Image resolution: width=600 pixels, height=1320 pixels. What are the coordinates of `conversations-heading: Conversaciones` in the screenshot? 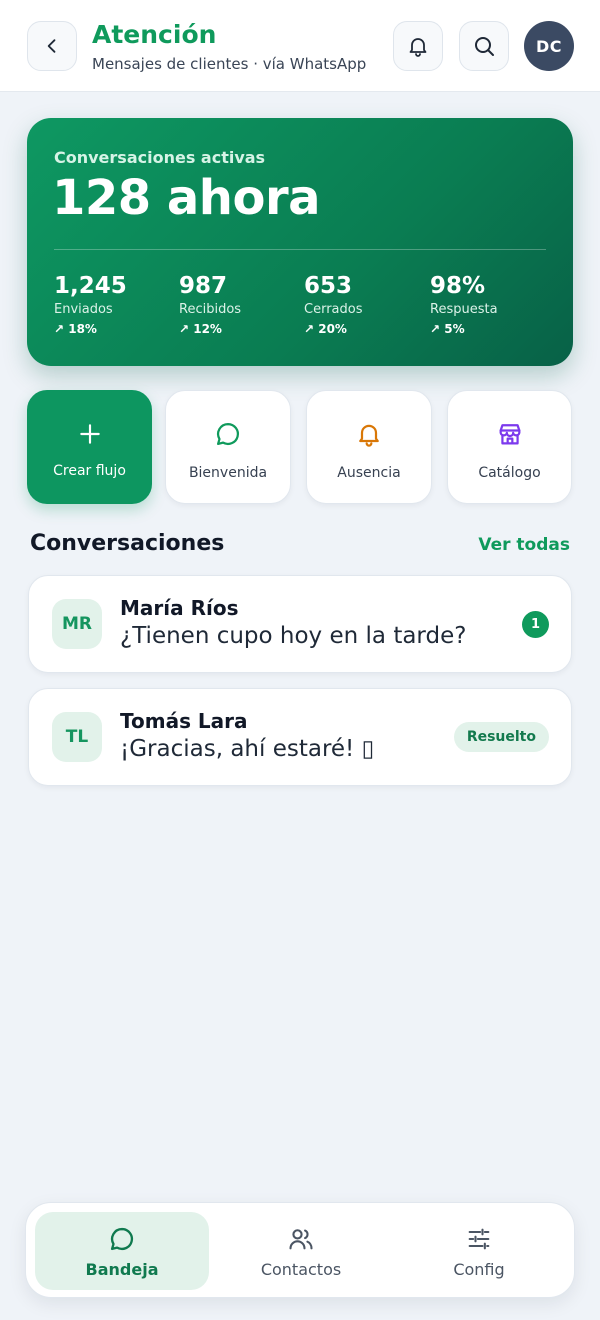 It's located at (127, 543).